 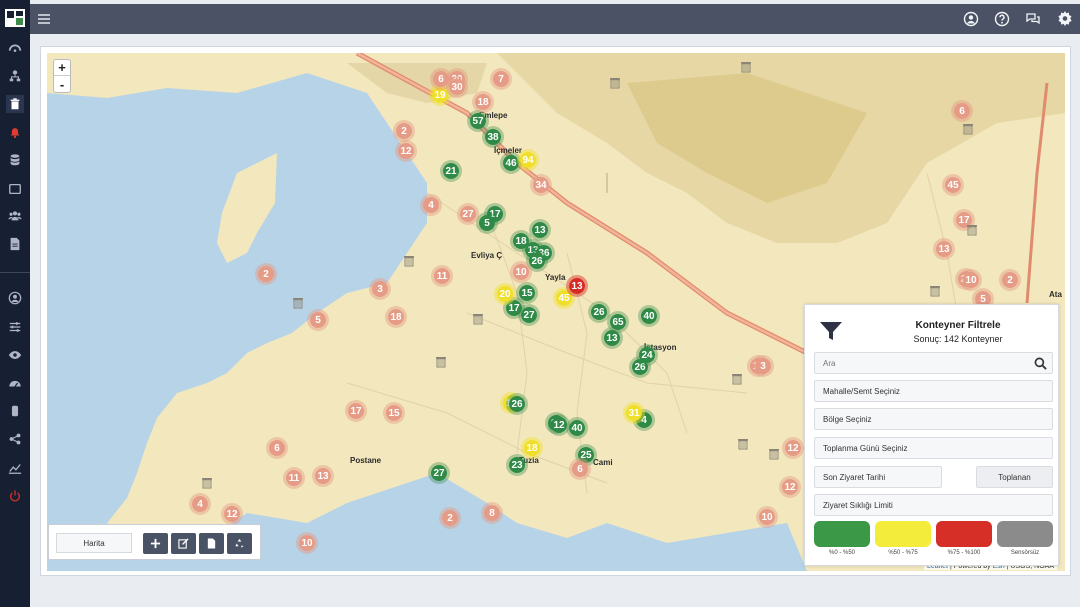 I want to click on power-icon, so click(x=15, y=496).